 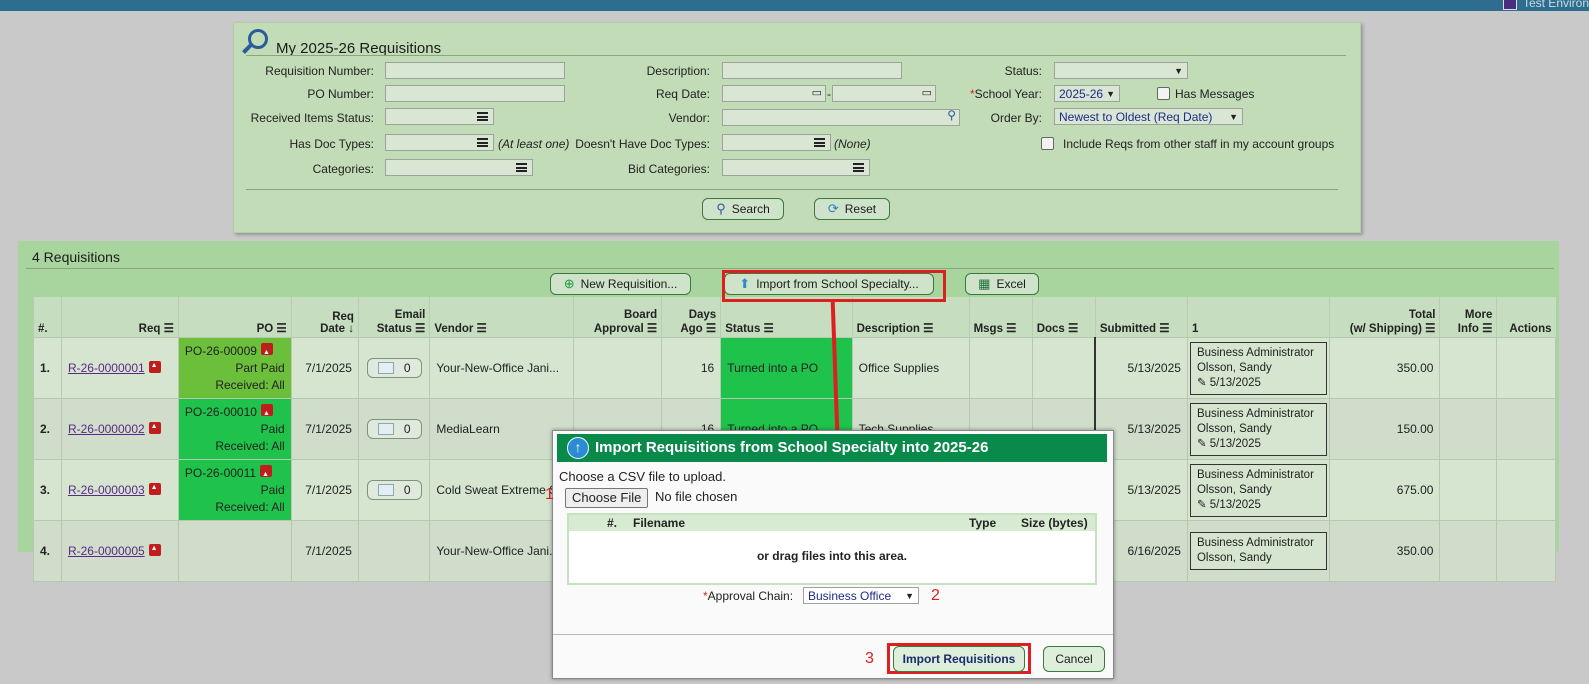 What do you see at coordinates (234, 490) in the screenshot?
I see `po-cell: PO-26-00011 Paid Received: All` at bounding box center [234, 490].